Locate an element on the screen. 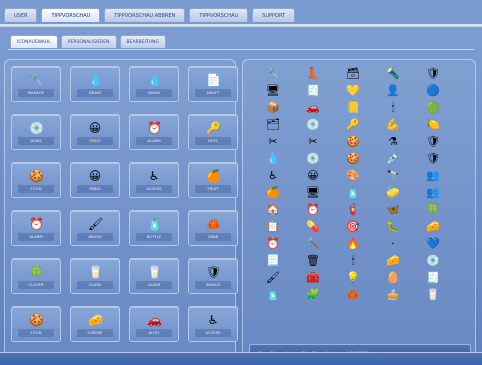 The image size is (482, 365). library-icon: 🖥 is located at coordinates (273, 90).